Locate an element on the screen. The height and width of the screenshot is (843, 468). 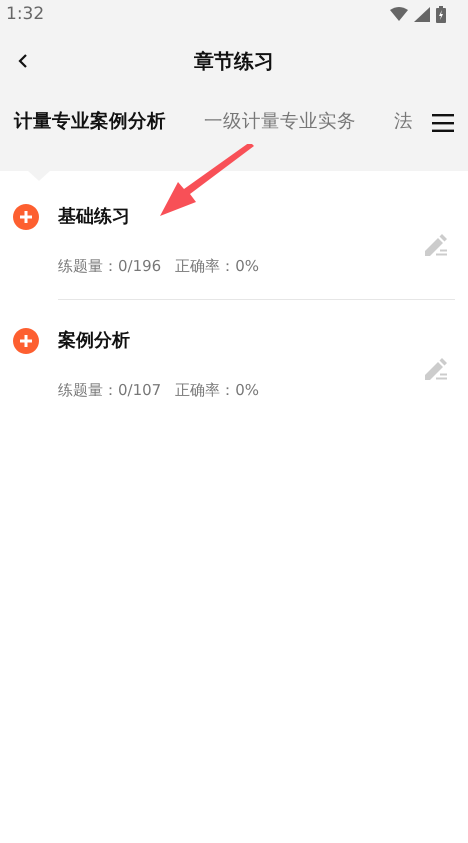
chapter-title: 案例分析 is located at coordinates (241, 341).